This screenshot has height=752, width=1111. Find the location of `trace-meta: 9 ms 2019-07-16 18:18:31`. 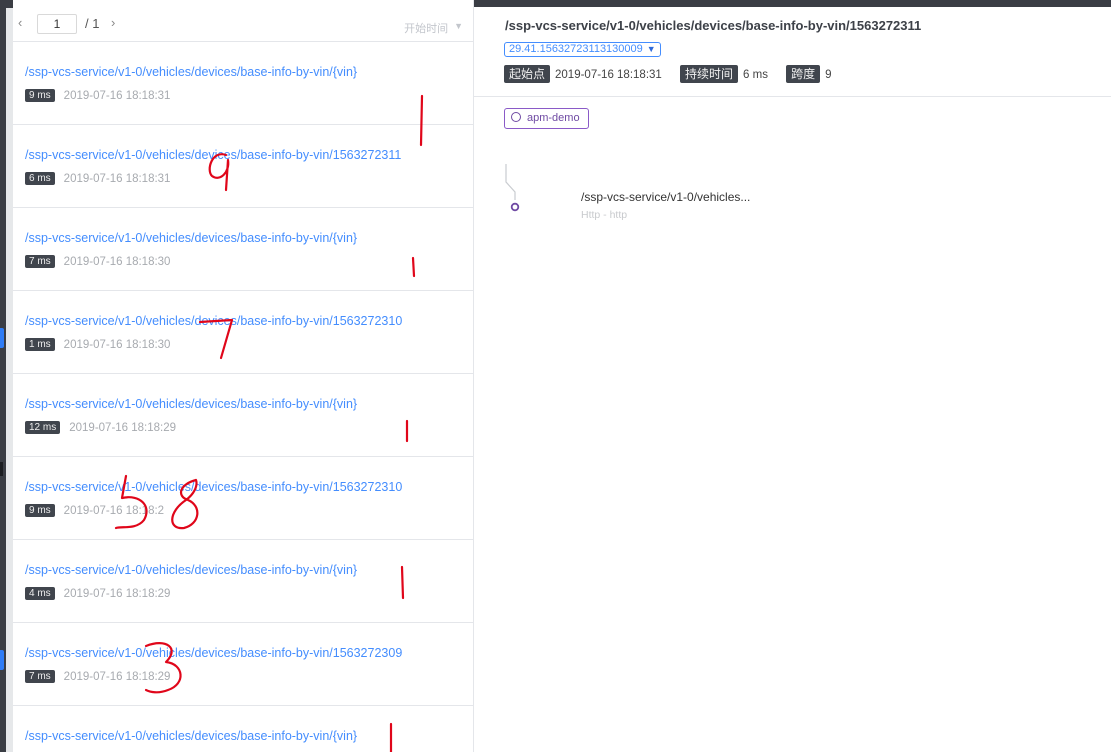

trace-meta: 9 ms 2019-07-16 18:18:31 is located at coordinates (97, 95).